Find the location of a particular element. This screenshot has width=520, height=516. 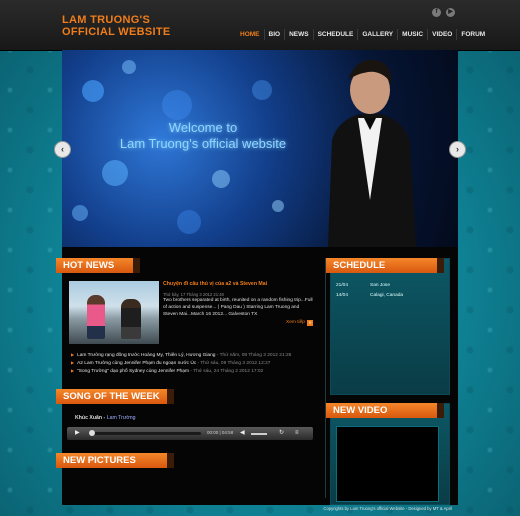

schedule-row: 14/04 Calagi, Canada is located at coordinates (369, 295).